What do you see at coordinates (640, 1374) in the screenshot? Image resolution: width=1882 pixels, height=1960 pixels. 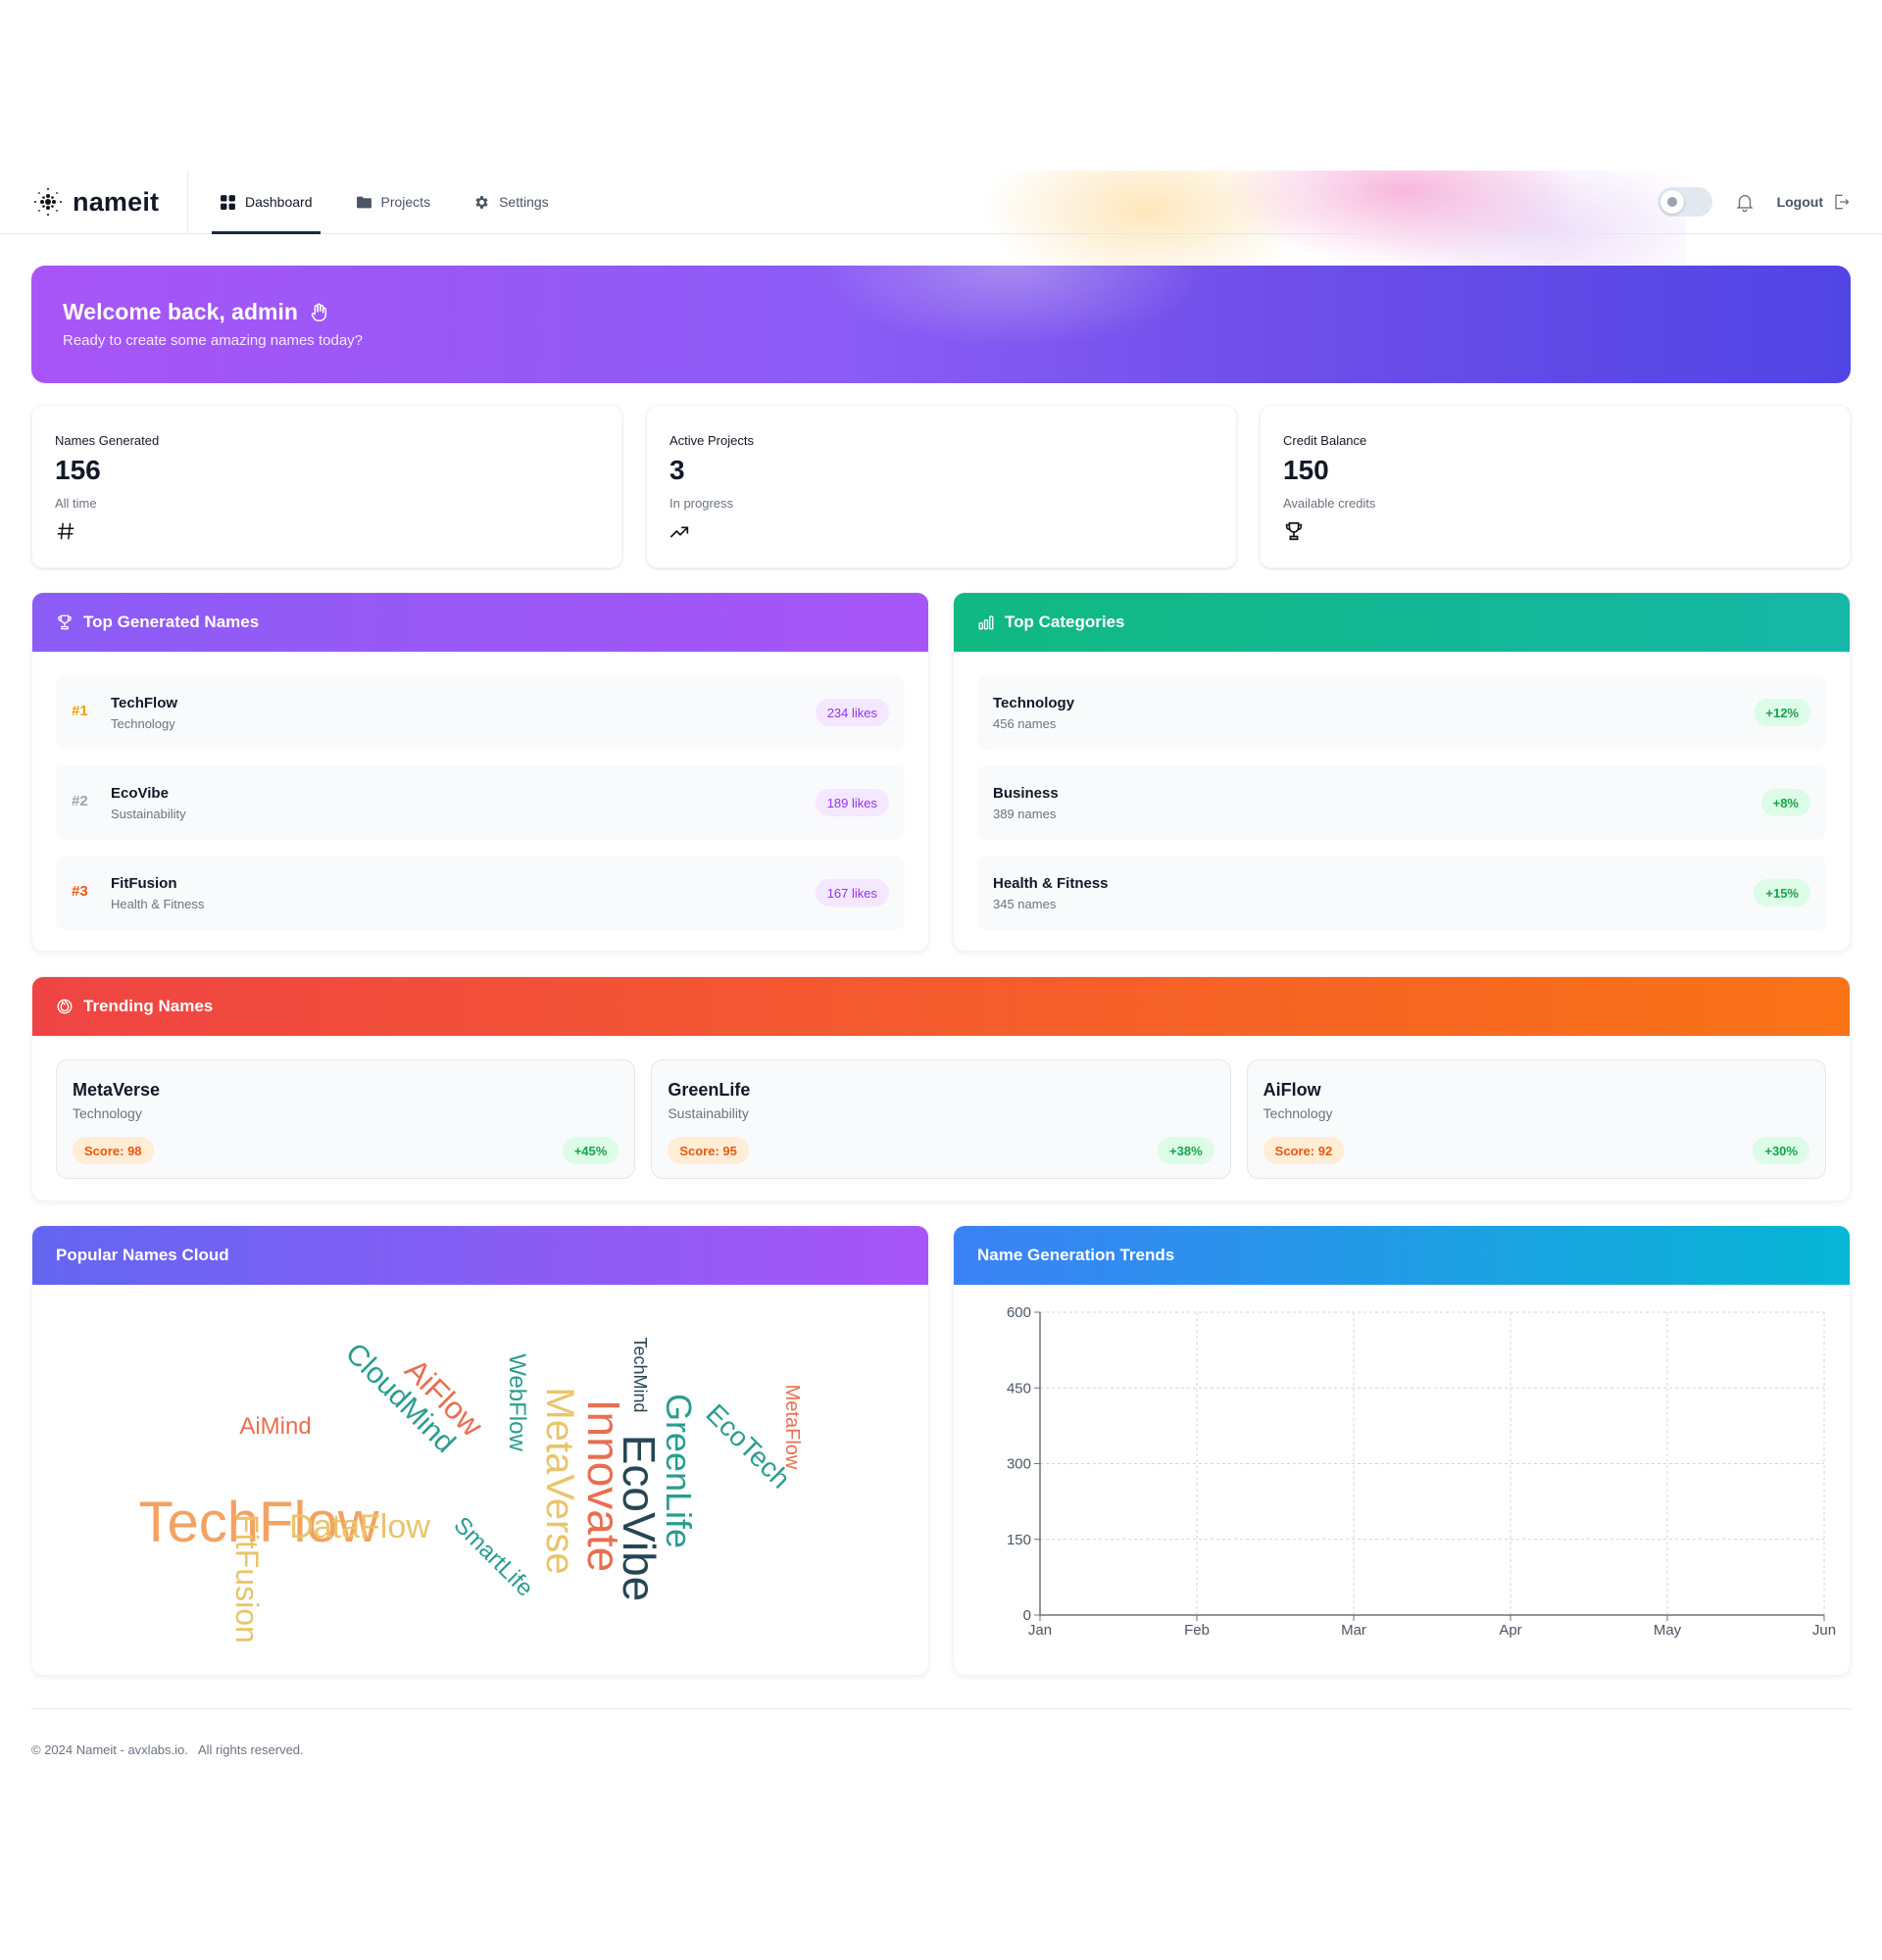 I see `cloud-word: TechMind` at bounding box center [640, 1374].